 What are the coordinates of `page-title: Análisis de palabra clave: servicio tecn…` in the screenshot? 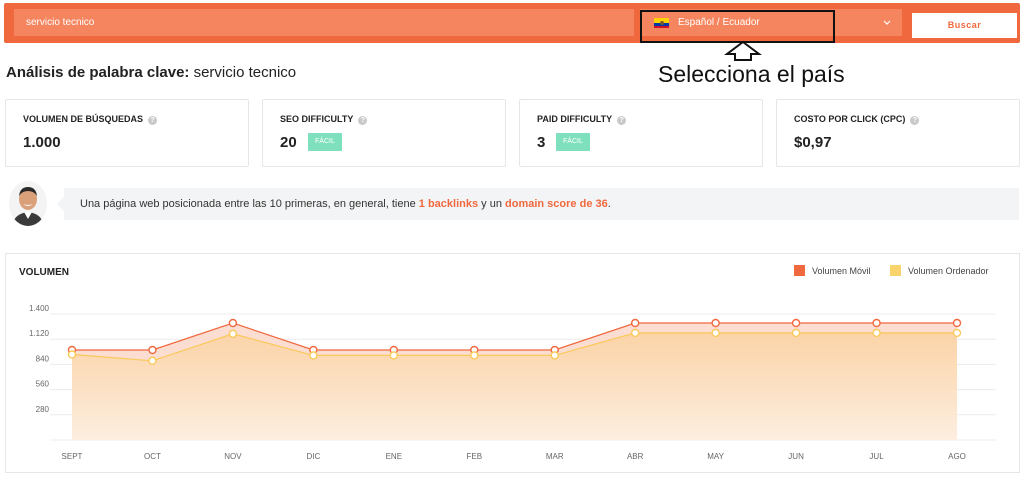 It's located at (151, 72).